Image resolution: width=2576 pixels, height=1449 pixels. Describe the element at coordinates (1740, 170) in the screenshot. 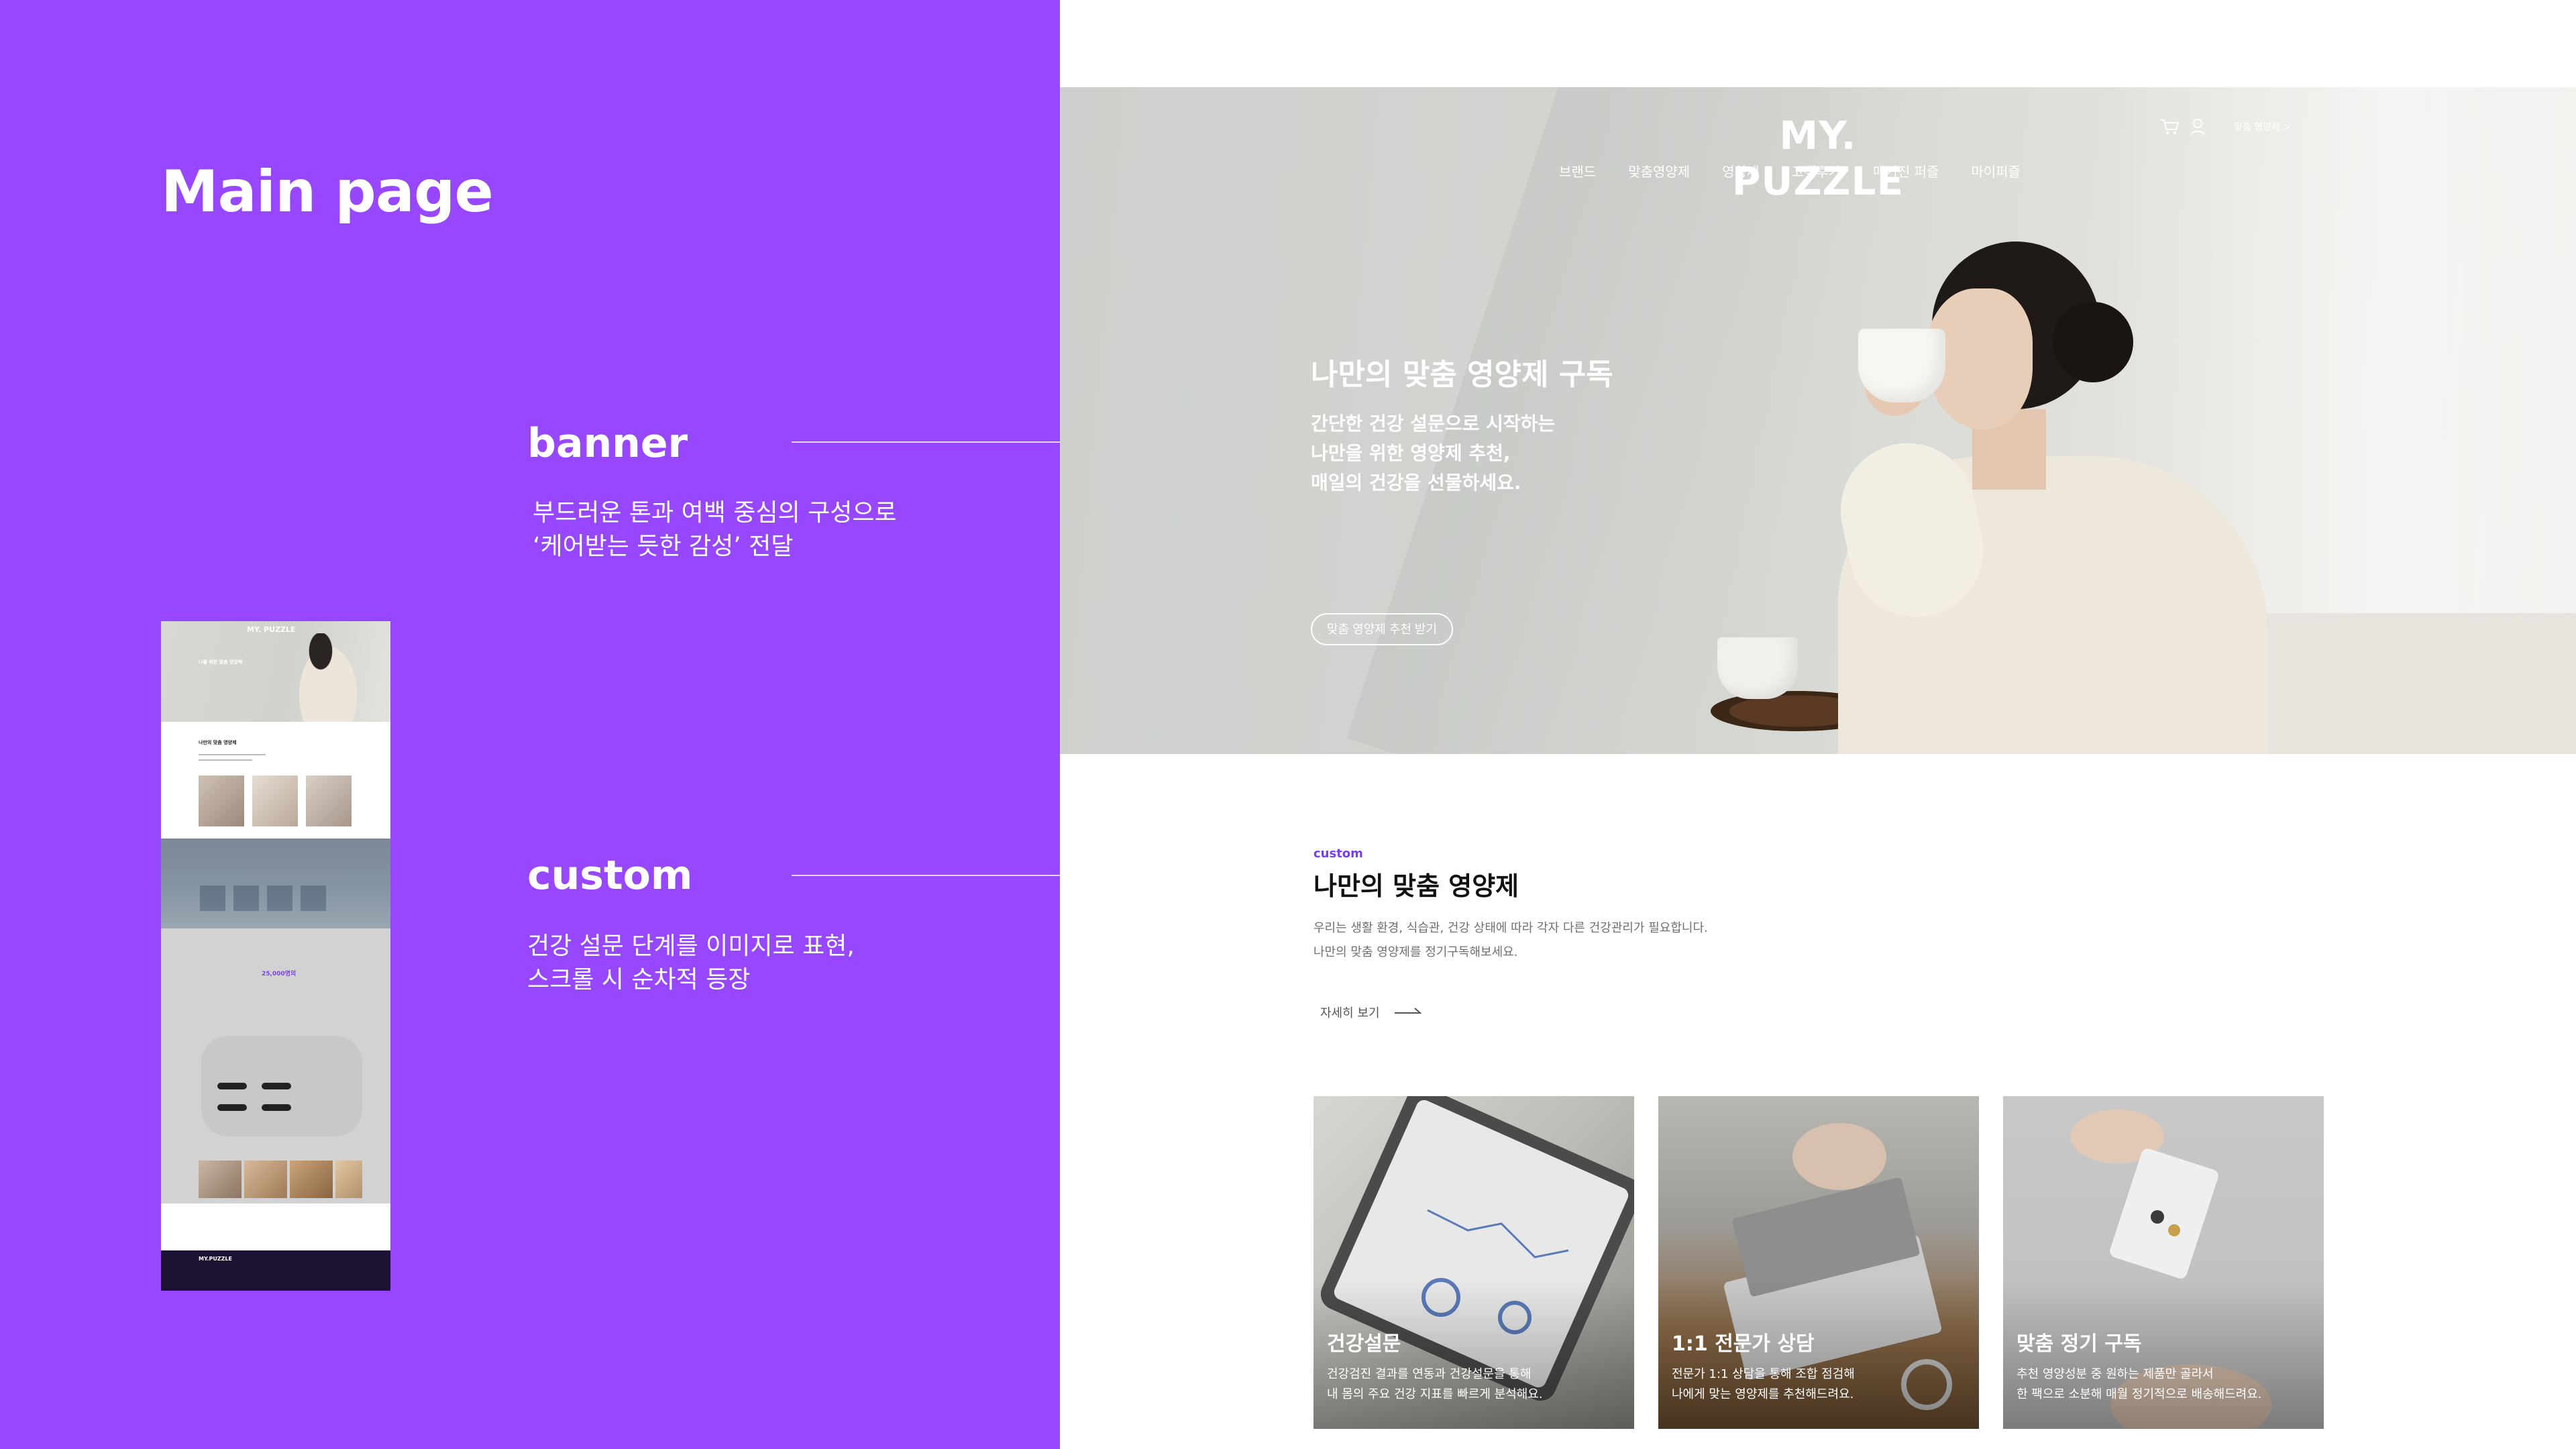

I see `nav-item-supplement: 영양제` at that location.